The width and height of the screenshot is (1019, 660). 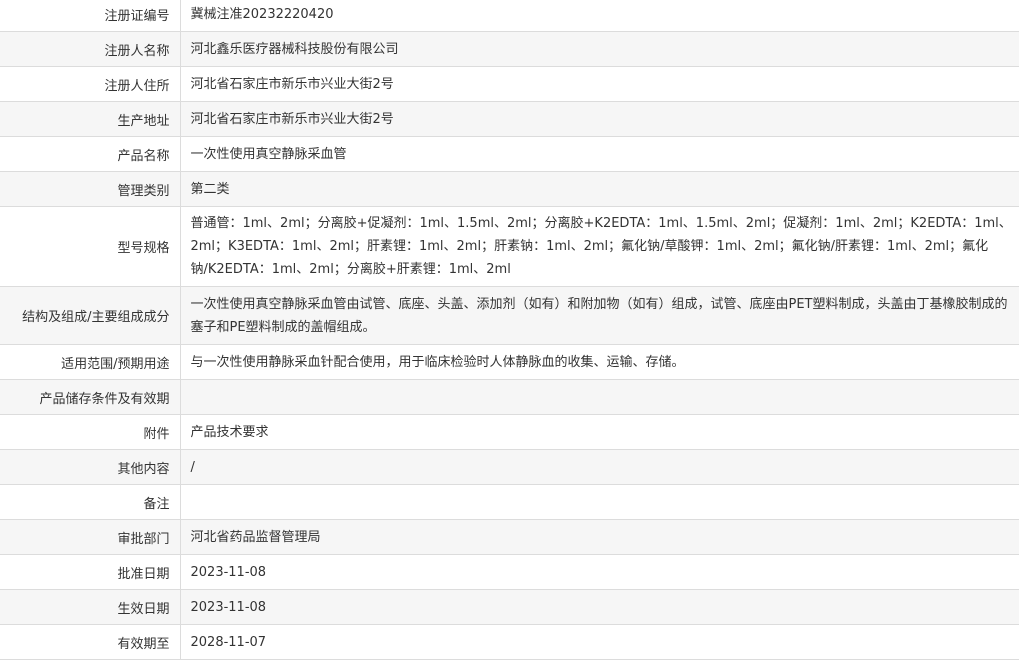 I want to click on row-remarks: 备注, so click(x=509, y=502).